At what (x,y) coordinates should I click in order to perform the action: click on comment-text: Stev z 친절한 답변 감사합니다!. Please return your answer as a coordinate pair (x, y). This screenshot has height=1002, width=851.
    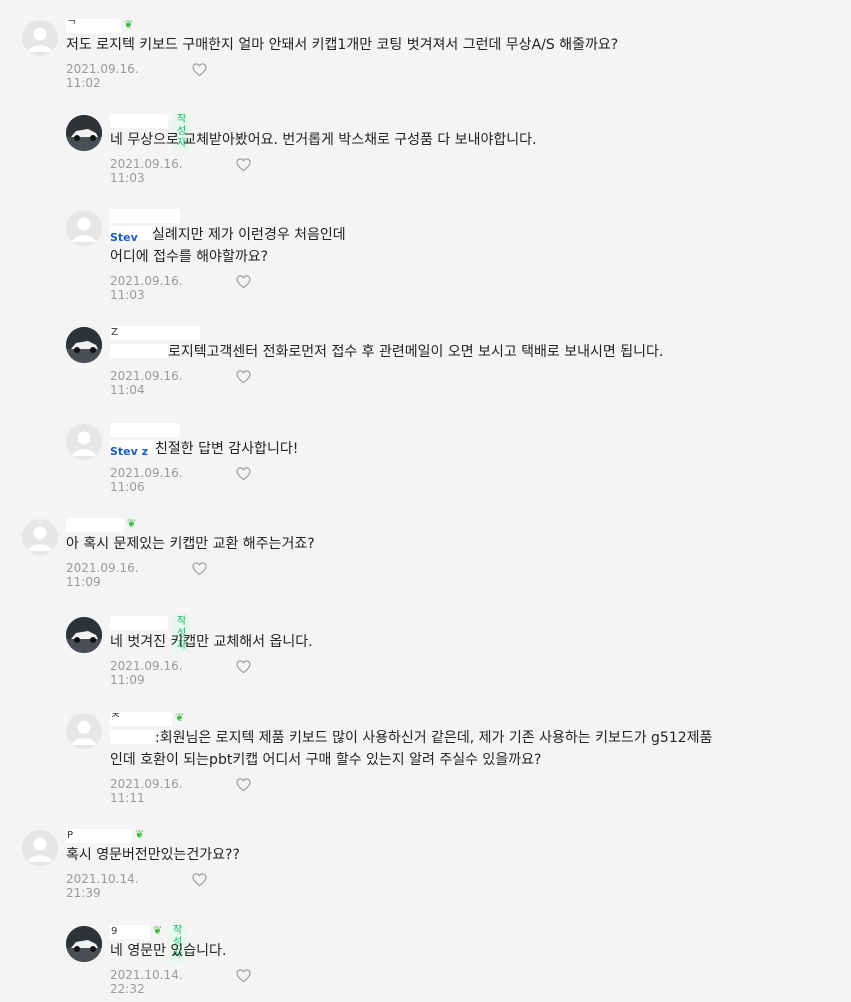
    Looking at the image, I should click on (204, 449).